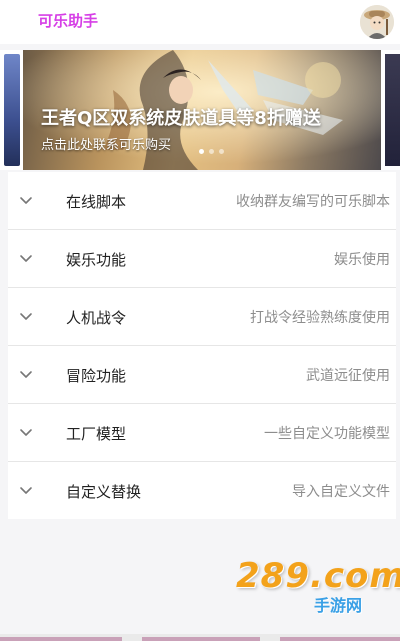 This screenshot has width=400, height=641. What do you see at coordinates (104, 492) in the screenshot?
I see `list-item-title: 自定义替换` at bounding box center [104, 492].